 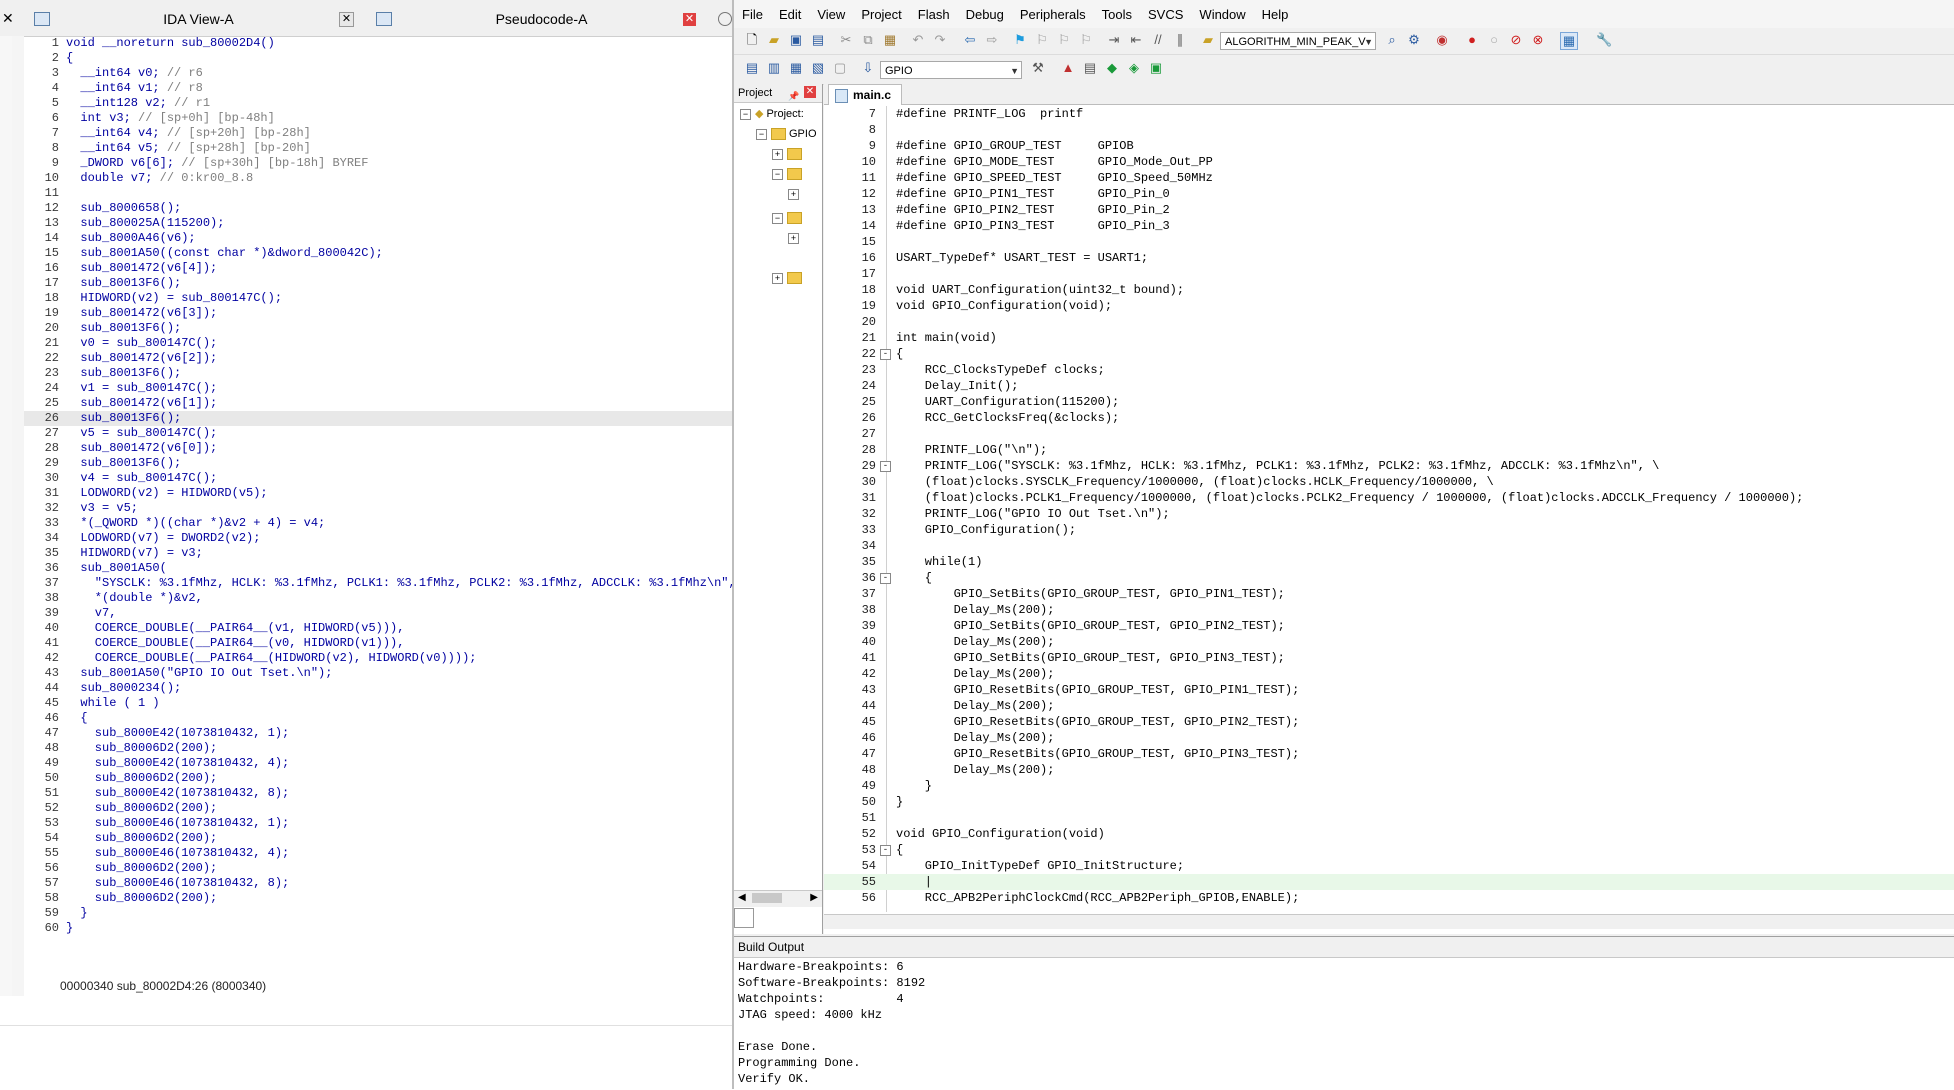 What do you see at coordinates (378, 928) in the screenshot?
I see `code-line: 60}` at bounding box center [378, 928].